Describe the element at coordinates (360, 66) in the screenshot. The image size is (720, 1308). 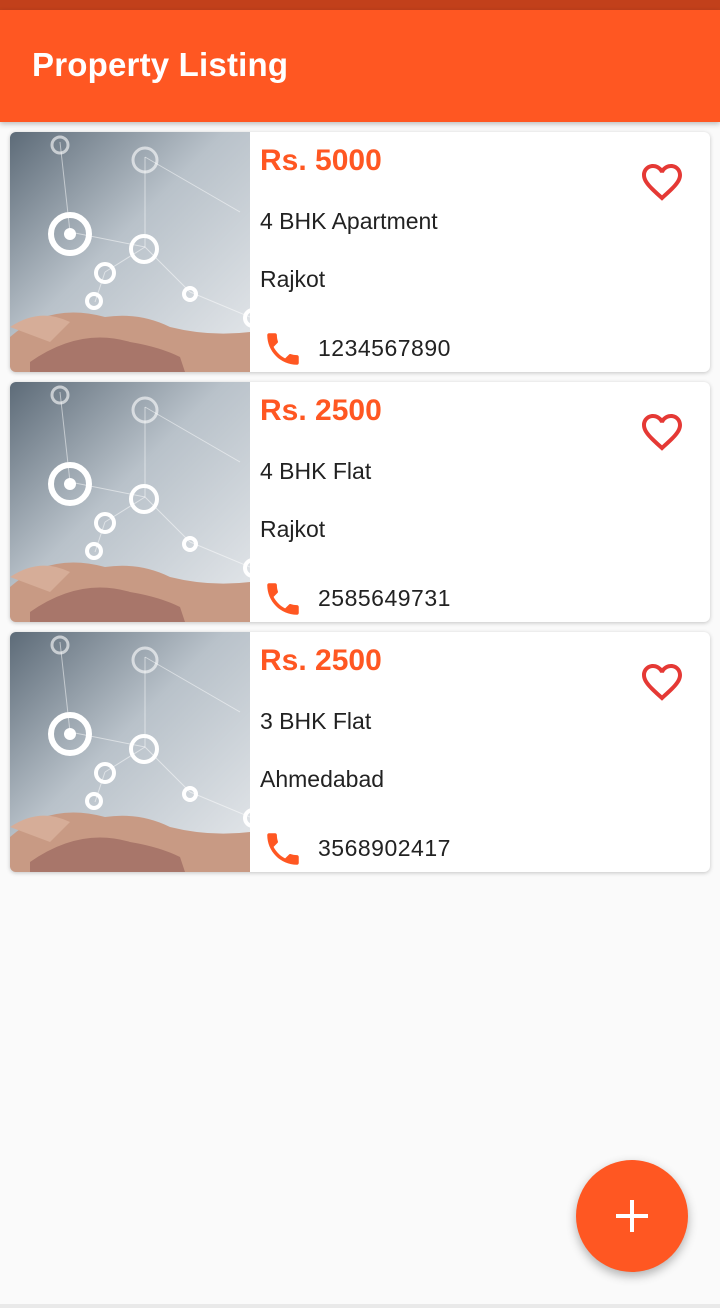
I see `app-bar: Property Listing` at that location.